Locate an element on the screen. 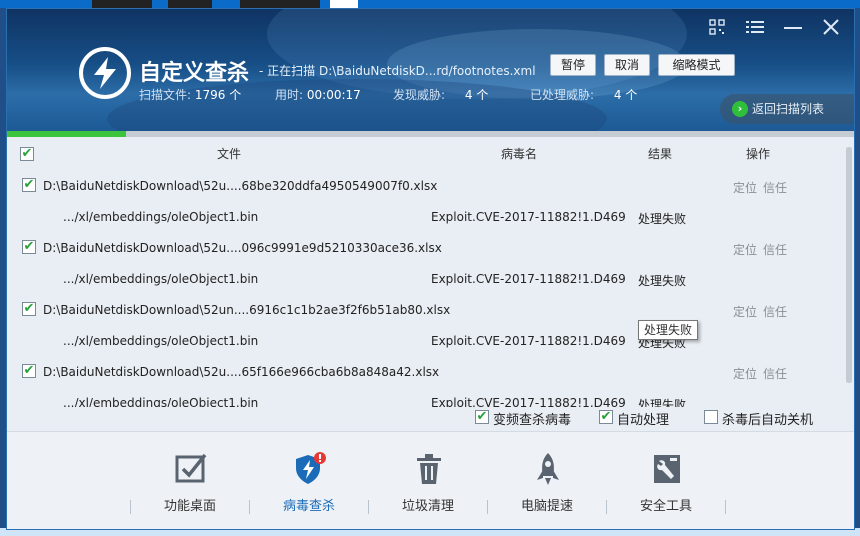  list-scrollbar-thumb is located at coordinates (849, 265).